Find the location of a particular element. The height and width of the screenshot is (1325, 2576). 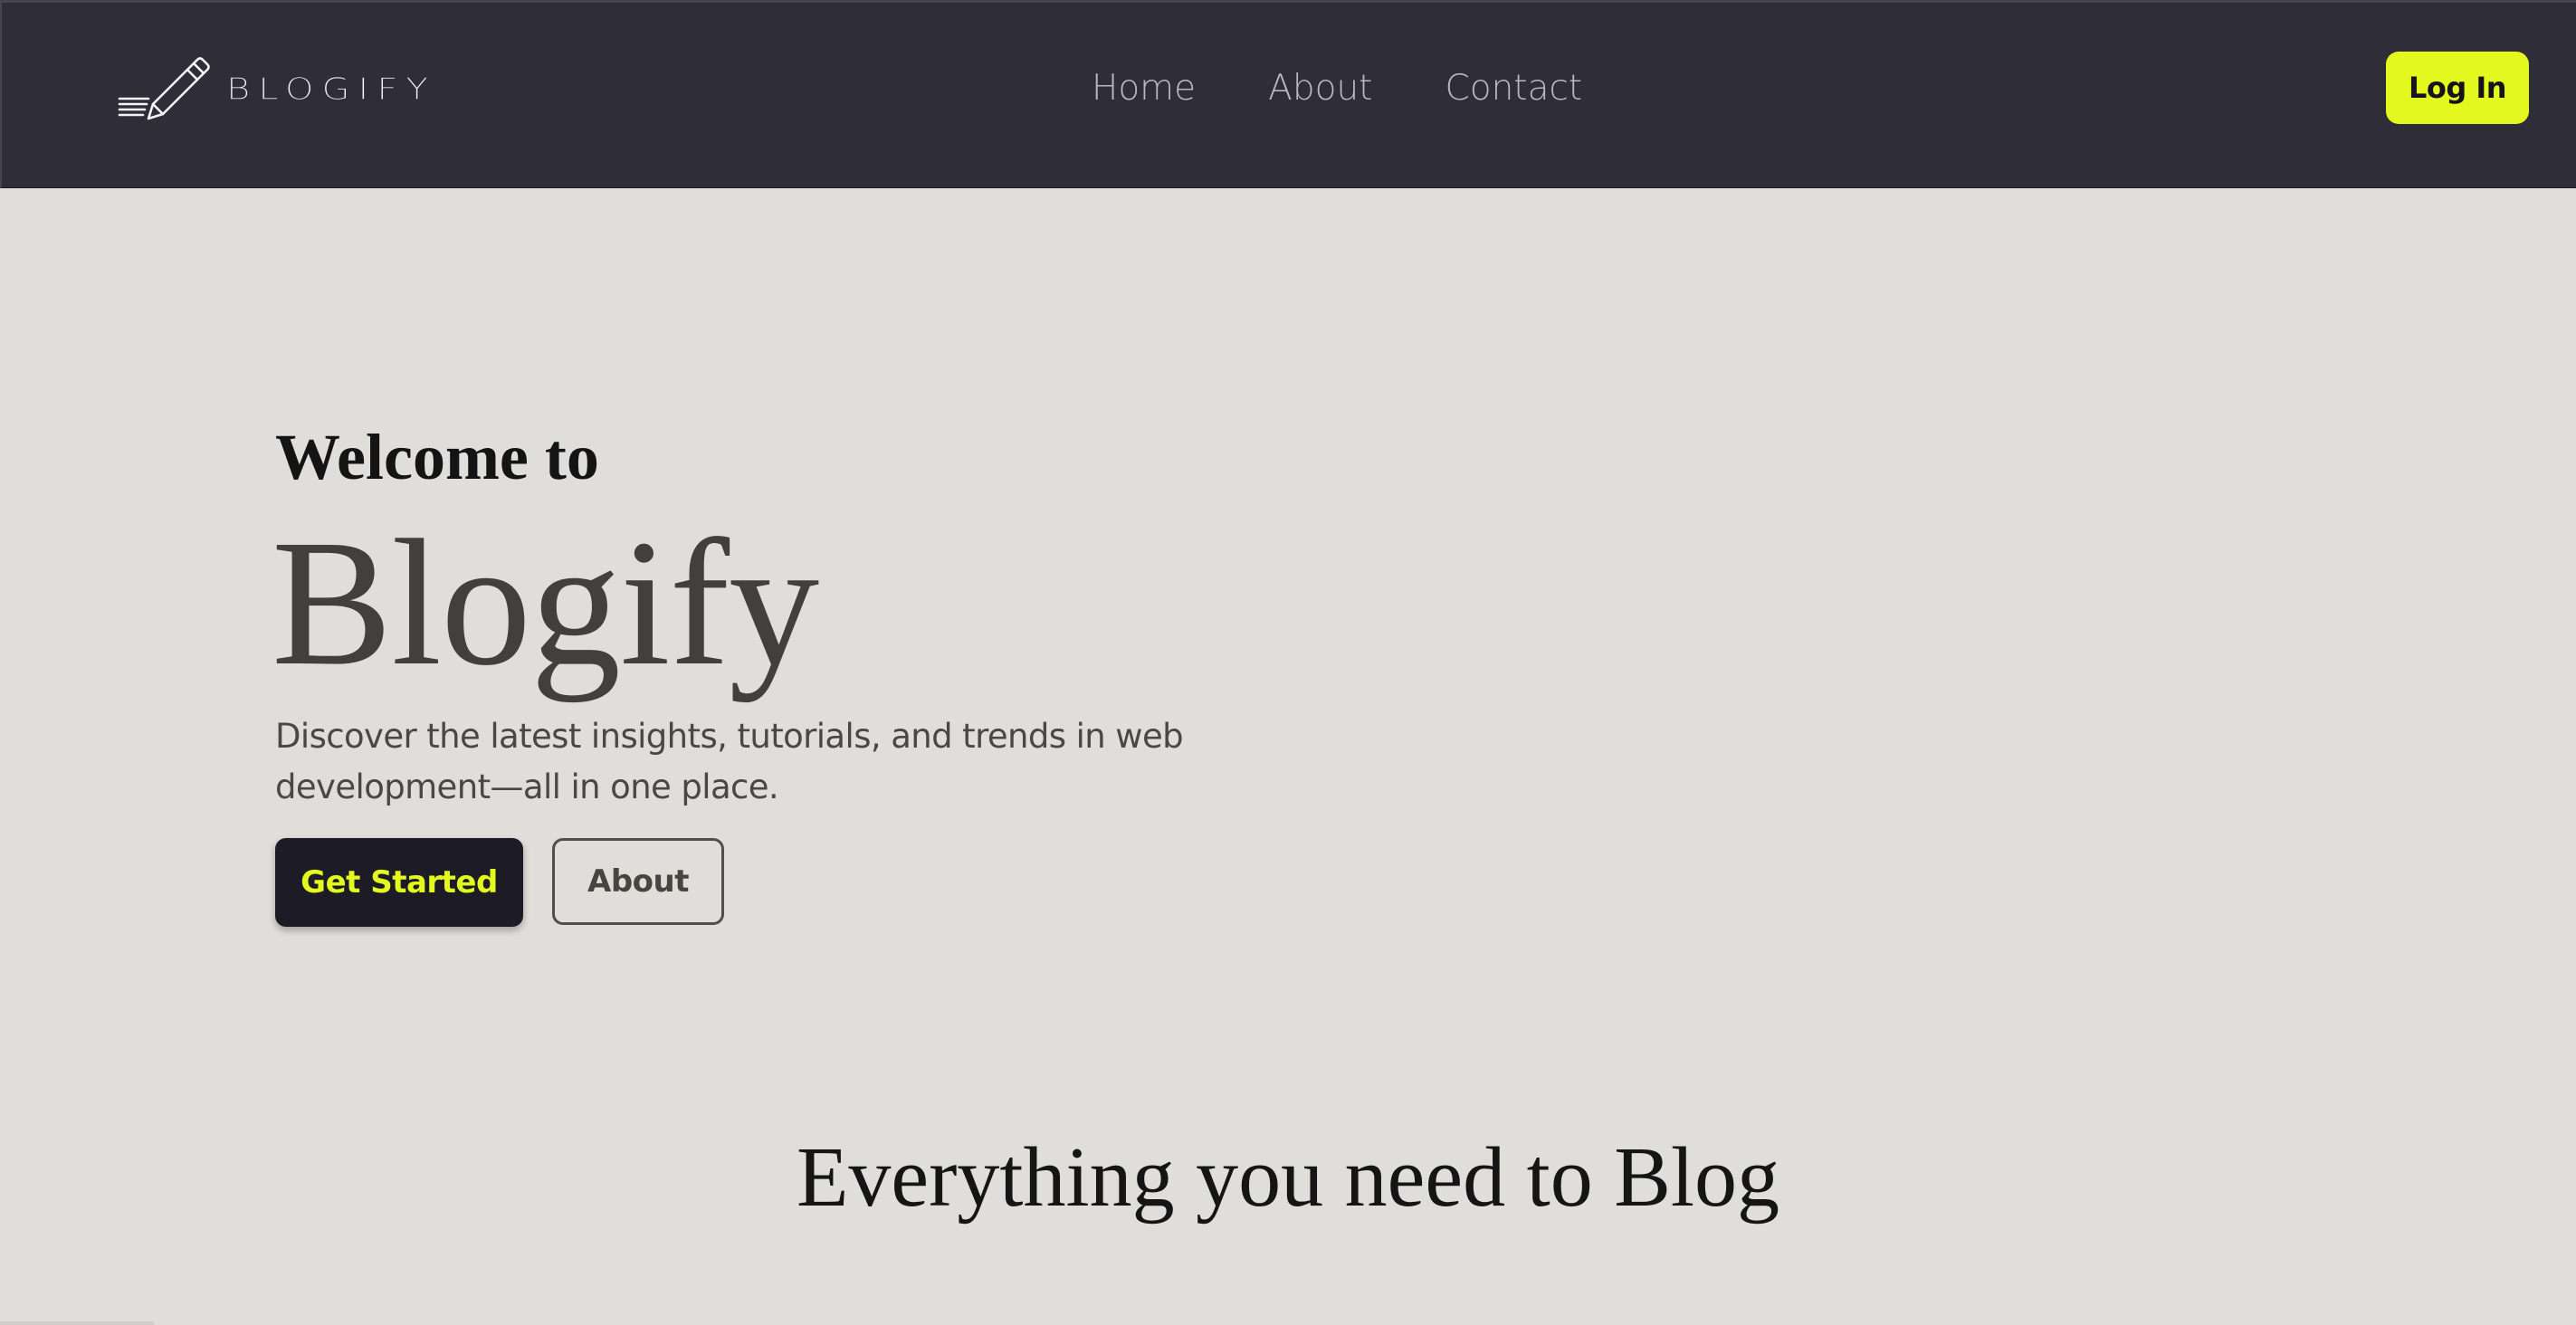

nav-links: Home About Contact is located at coordinates (1337, 88).